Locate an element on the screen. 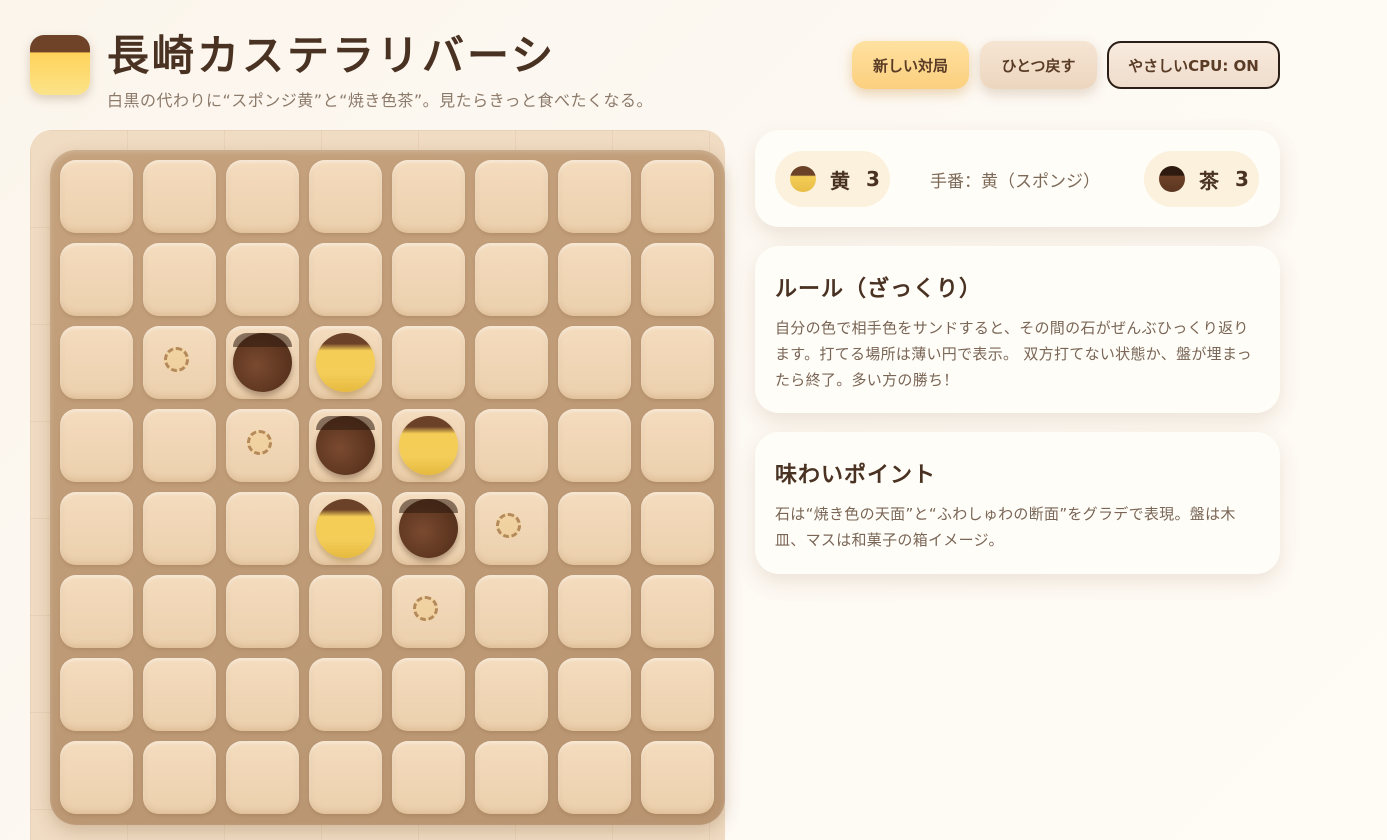  info-title: 味わいポイント is located at coordinates (856, 475).